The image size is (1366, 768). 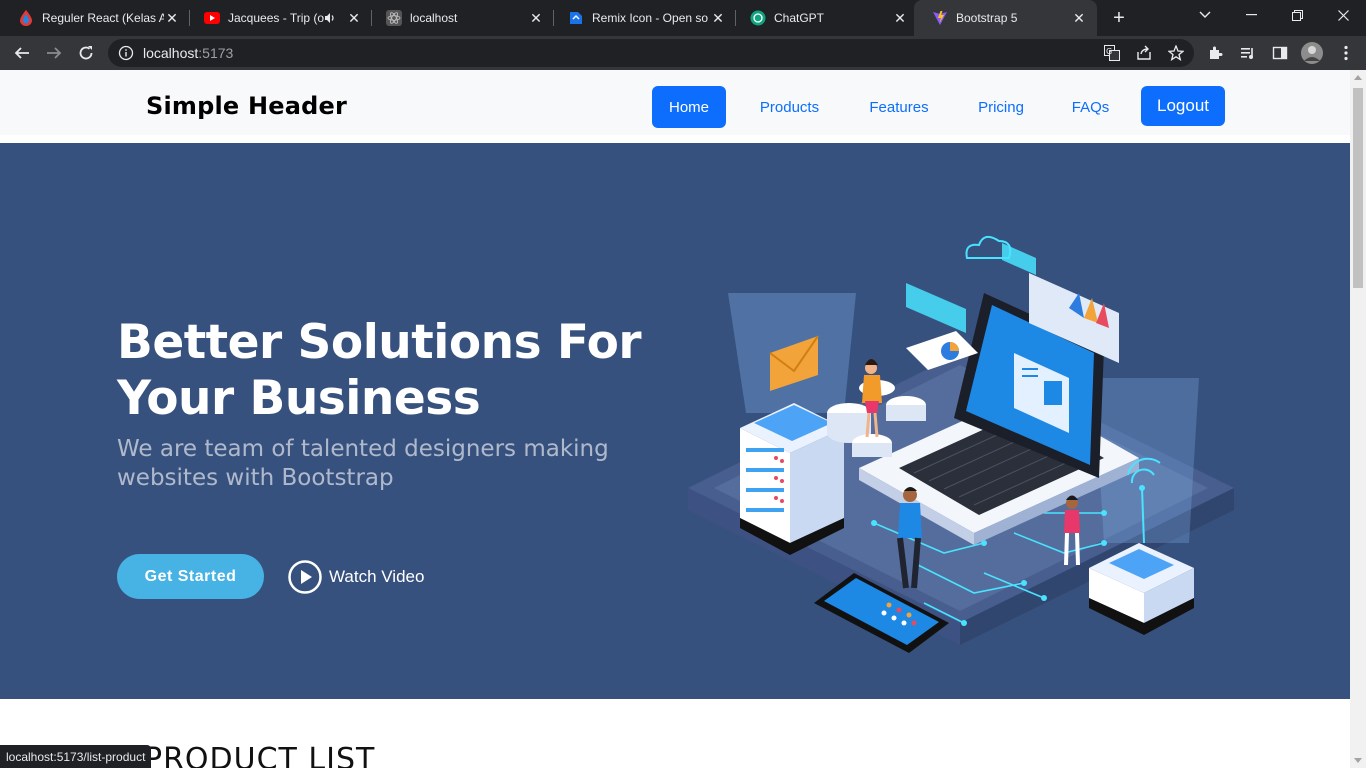 I want to click on browser-toolbar: localhost:5173 G, so click(x=683, y=53).